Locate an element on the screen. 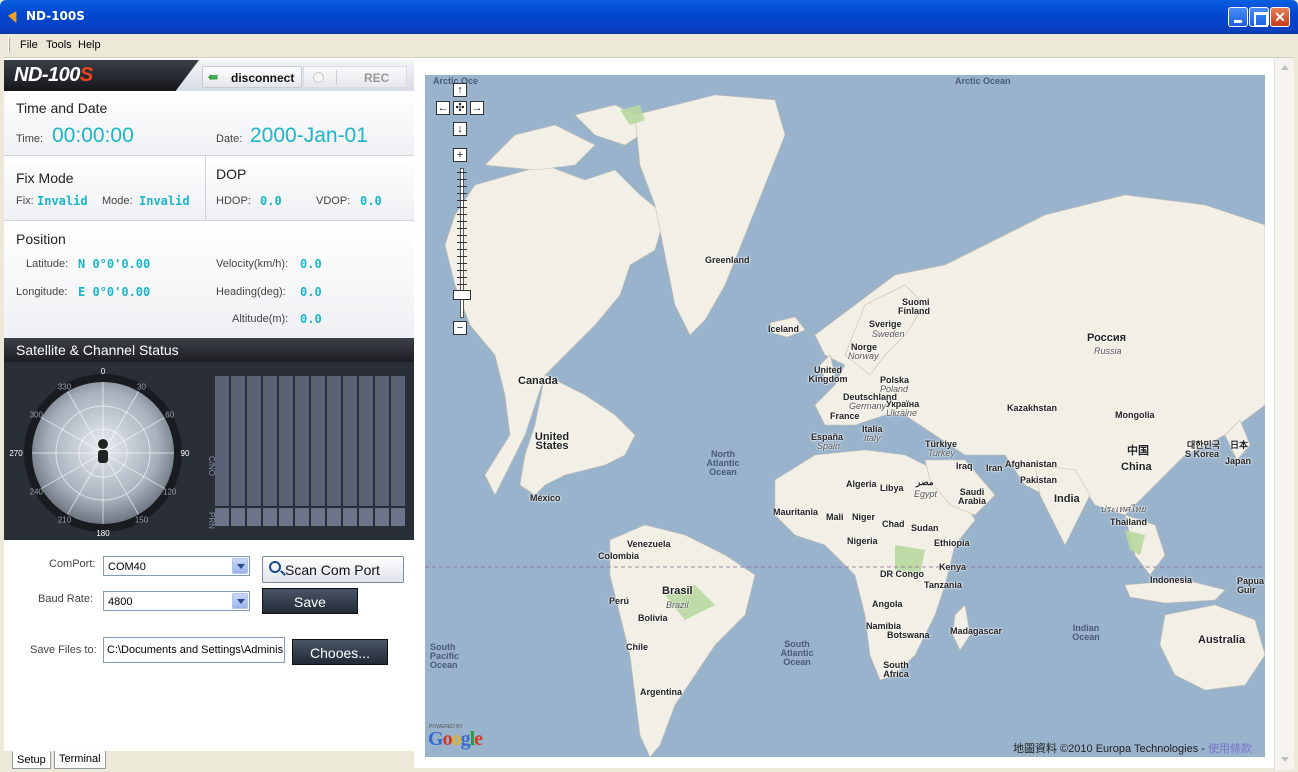 This screenshot has height=772, width=1298. map-label-north-atlantic: North Atlantic Ocean is located at coordinates (723, 463).